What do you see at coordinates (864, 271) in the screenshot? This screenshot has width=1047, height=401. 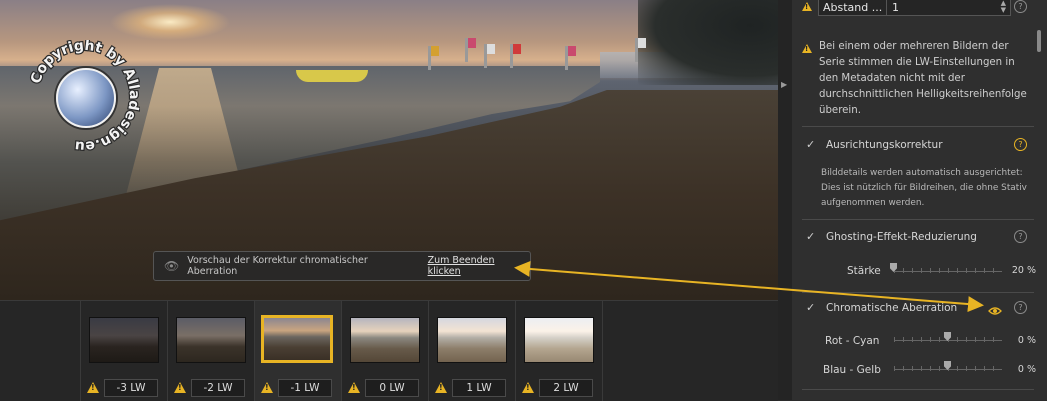 I see `staerke-label: Stärke` at bounding box center [864, 271].